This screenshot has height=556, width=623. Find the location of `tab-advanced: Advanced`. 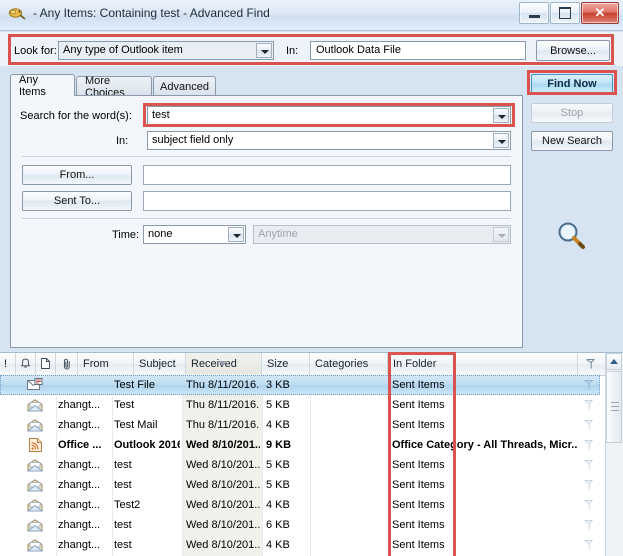

tab-advanced: Advanced is located at coordinates (184, 86).